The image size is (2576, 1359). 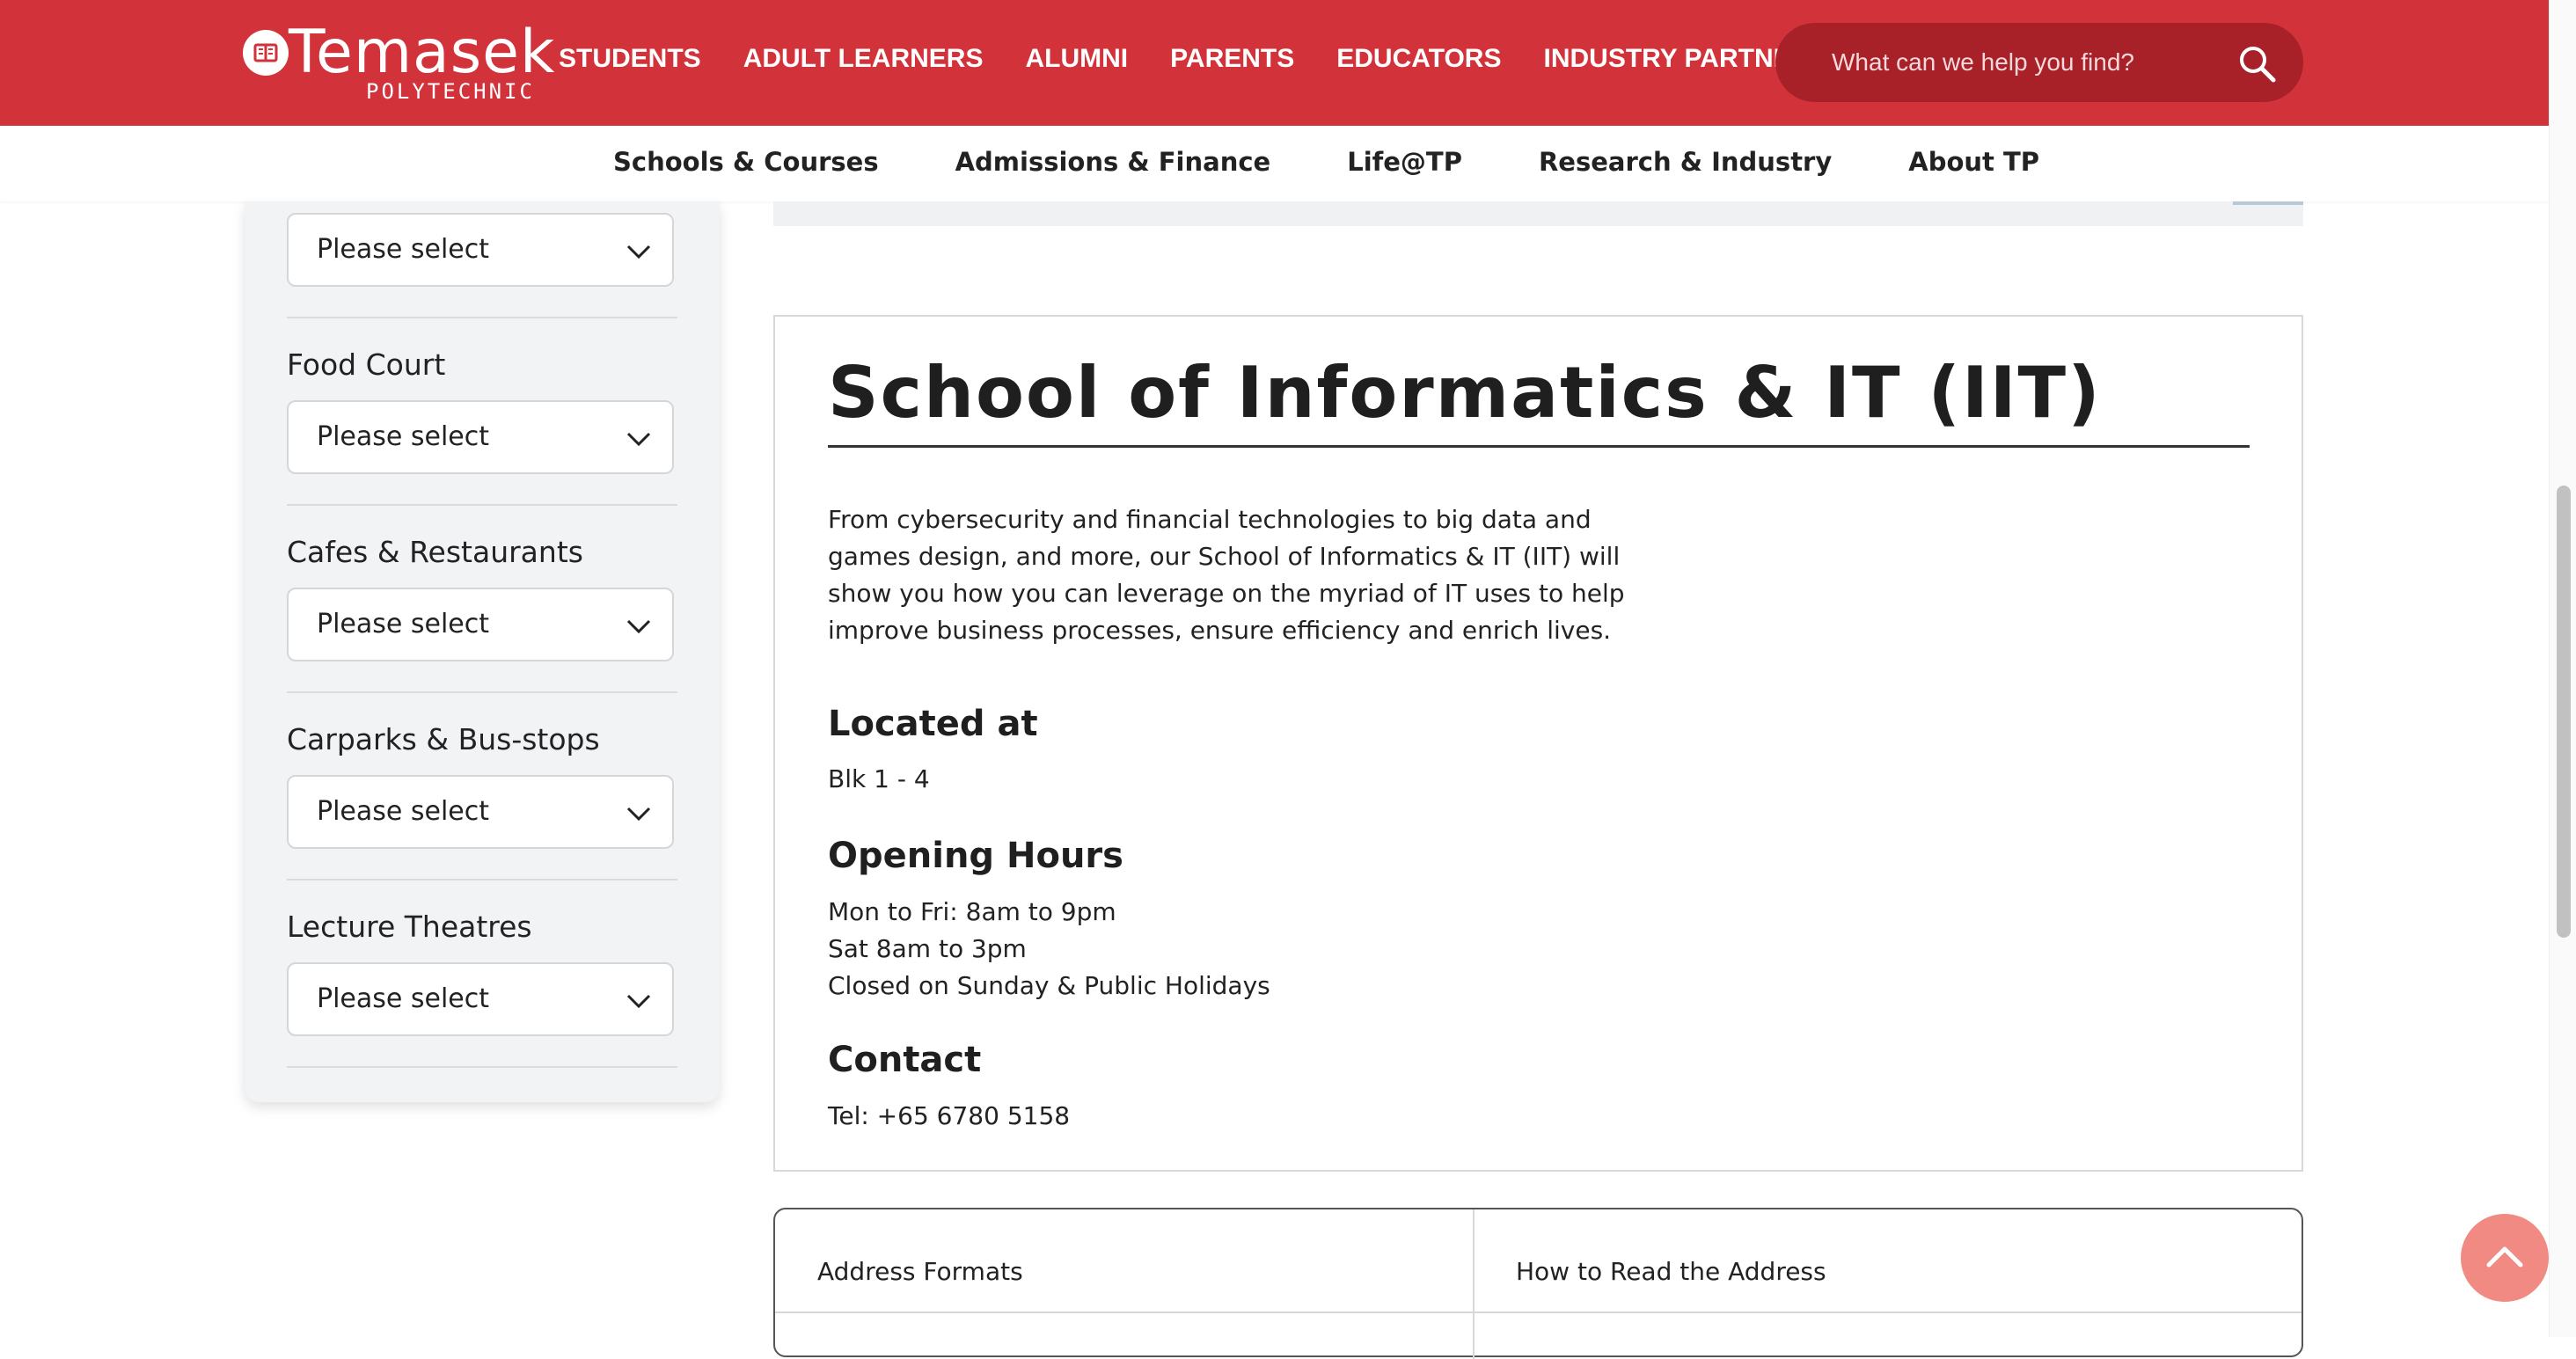 I want to click on nav-research-industry: Research & Industry, so click(x=1685, y=162).